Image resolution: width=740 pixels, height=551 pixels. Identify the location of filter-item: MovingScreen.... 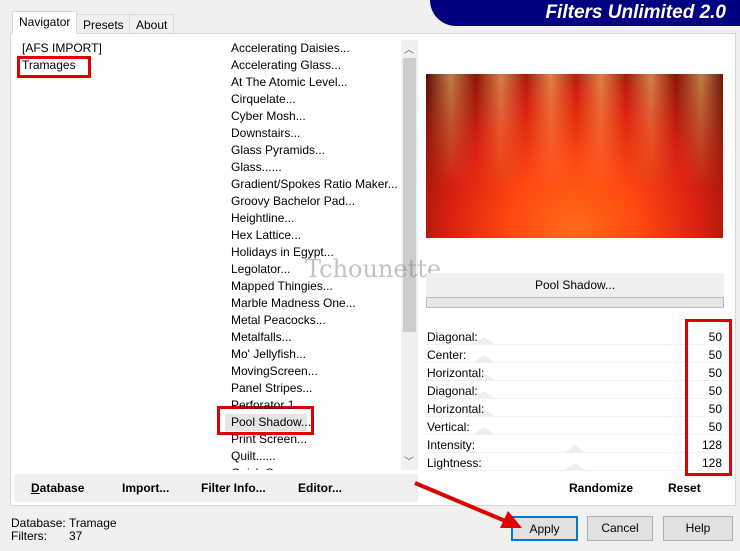
(313, 371).